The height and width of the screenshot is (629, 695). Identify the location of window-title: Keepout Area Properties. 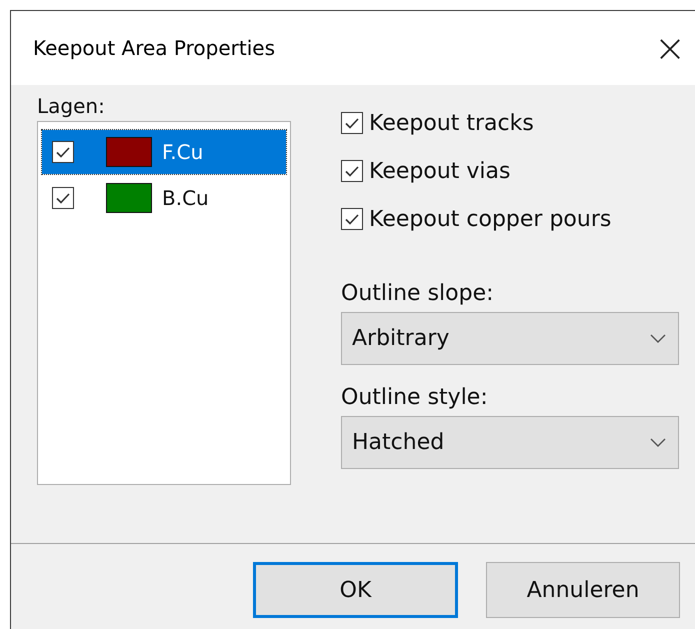
(154, 48).